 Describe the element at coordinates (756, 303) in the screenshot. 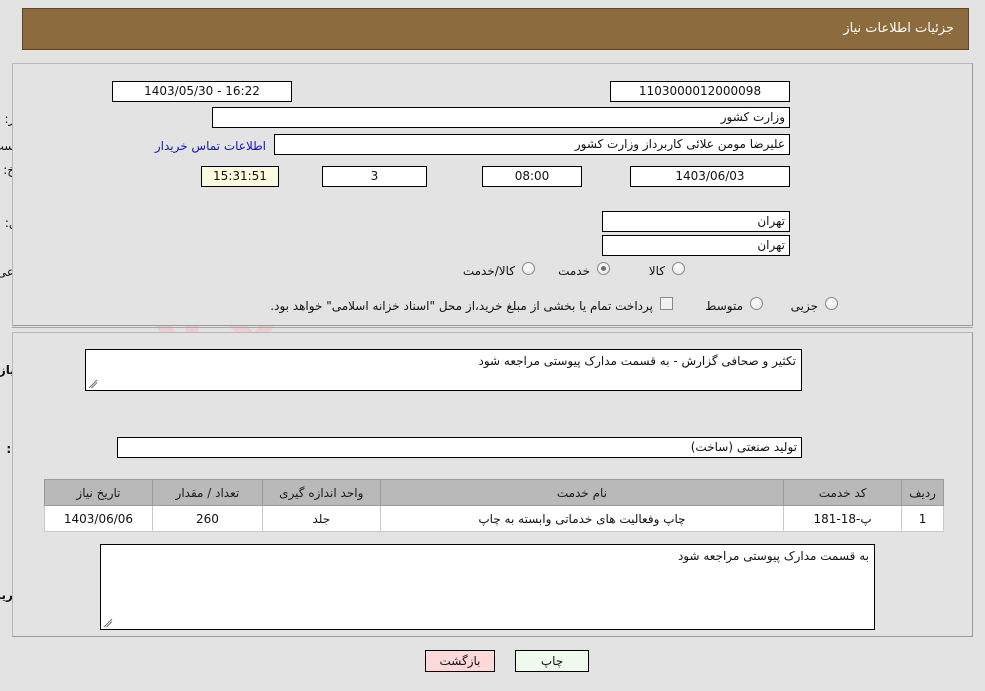

I see `radio-process-motevasset` at that location.